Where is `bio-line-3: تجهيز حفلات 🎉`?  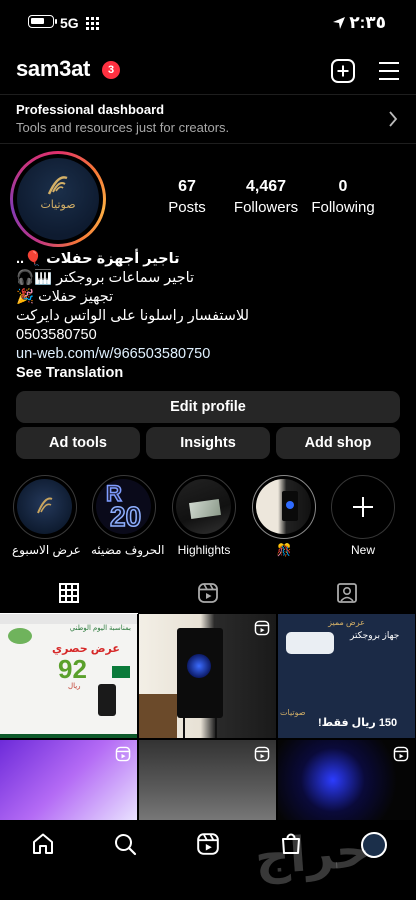
bio-line-3: تجهيز حفلات 🎉 is located at coordinates (65, 297).